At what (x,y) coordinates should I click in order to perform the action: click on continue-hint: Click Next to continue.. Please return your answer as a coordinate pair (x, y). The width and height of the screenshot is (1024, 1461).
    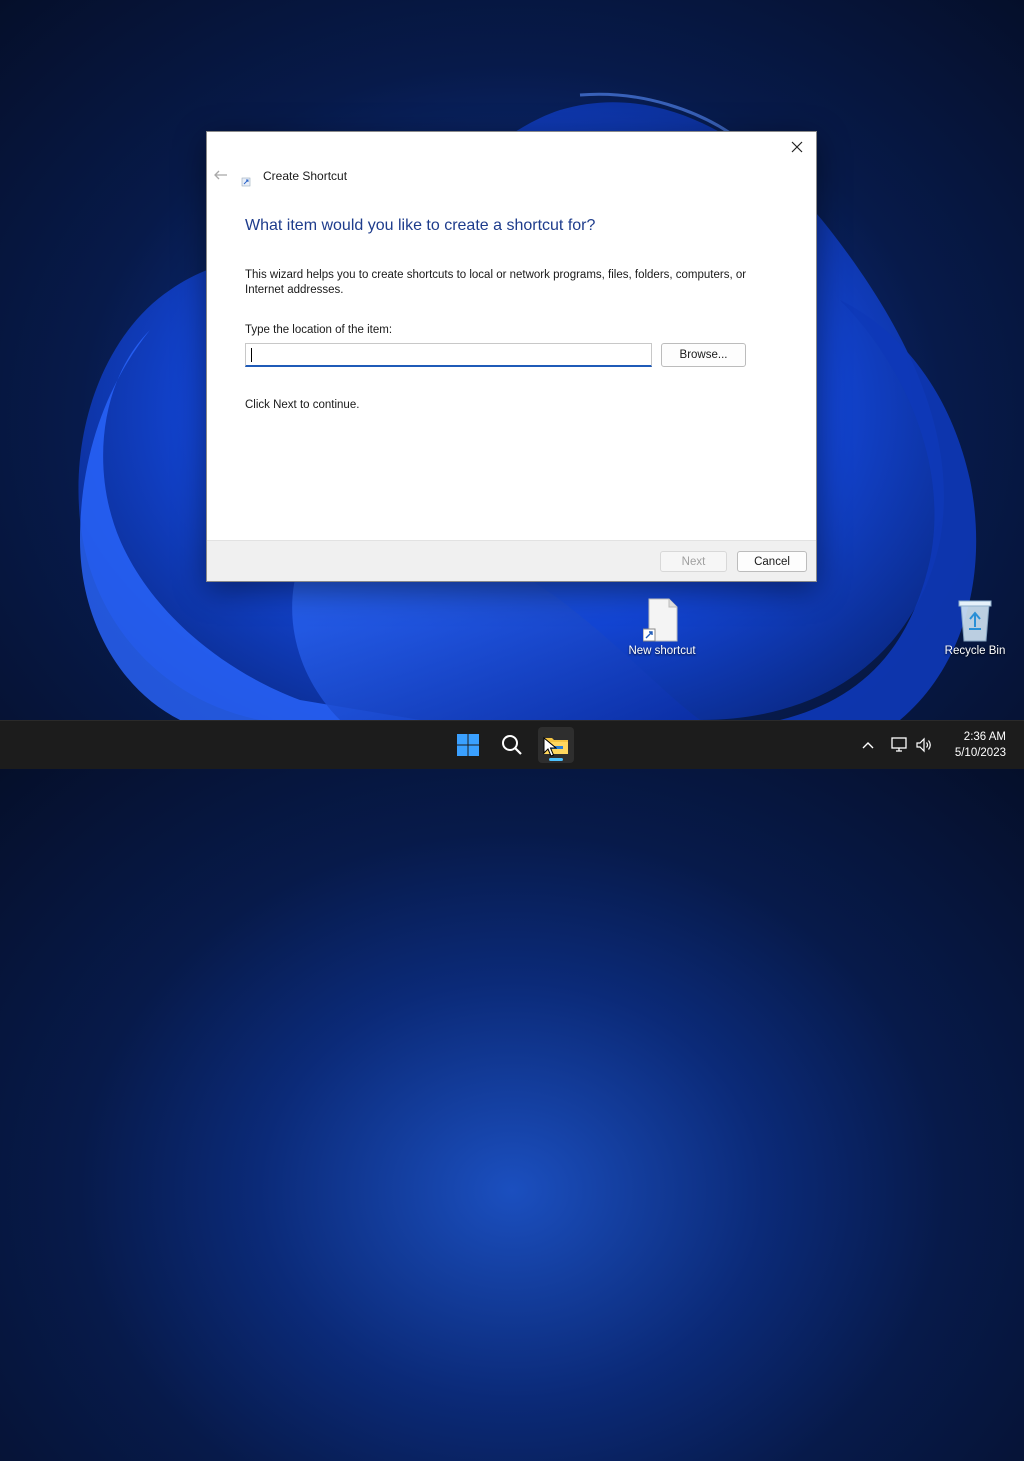
    Looking at the image, I should click on (302, 405).